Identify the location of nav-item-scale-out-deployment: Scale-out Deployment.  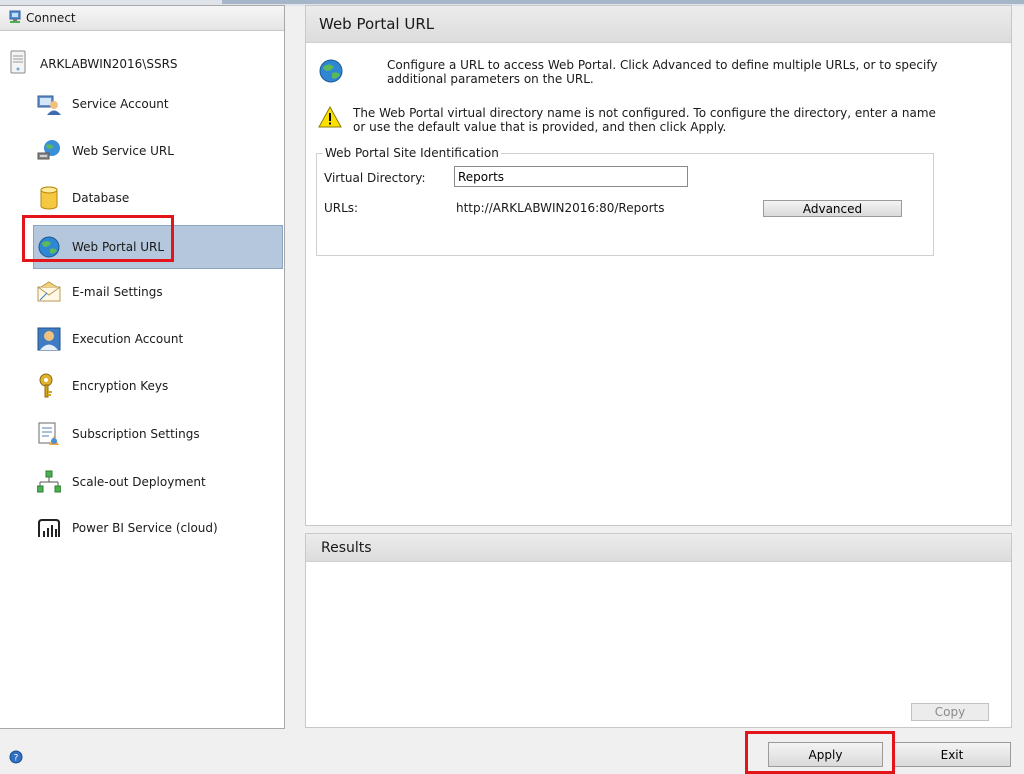
(160, 482).